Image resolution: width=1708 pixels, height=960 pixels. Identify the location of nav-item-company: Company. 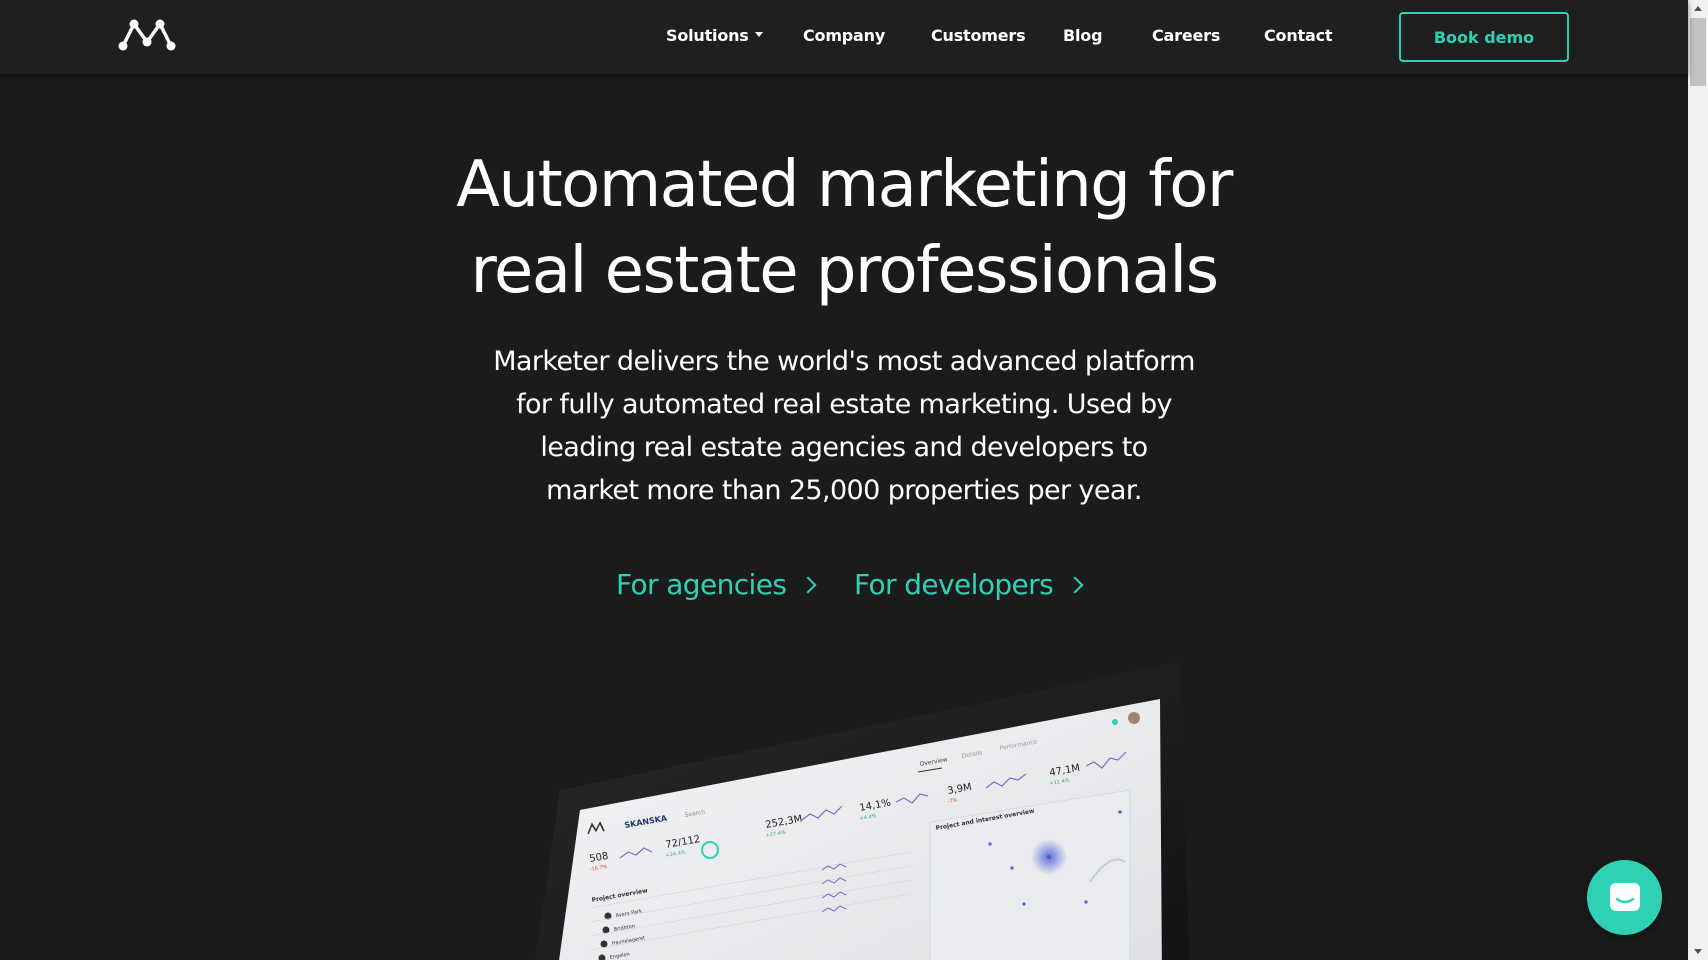
(844, 35).